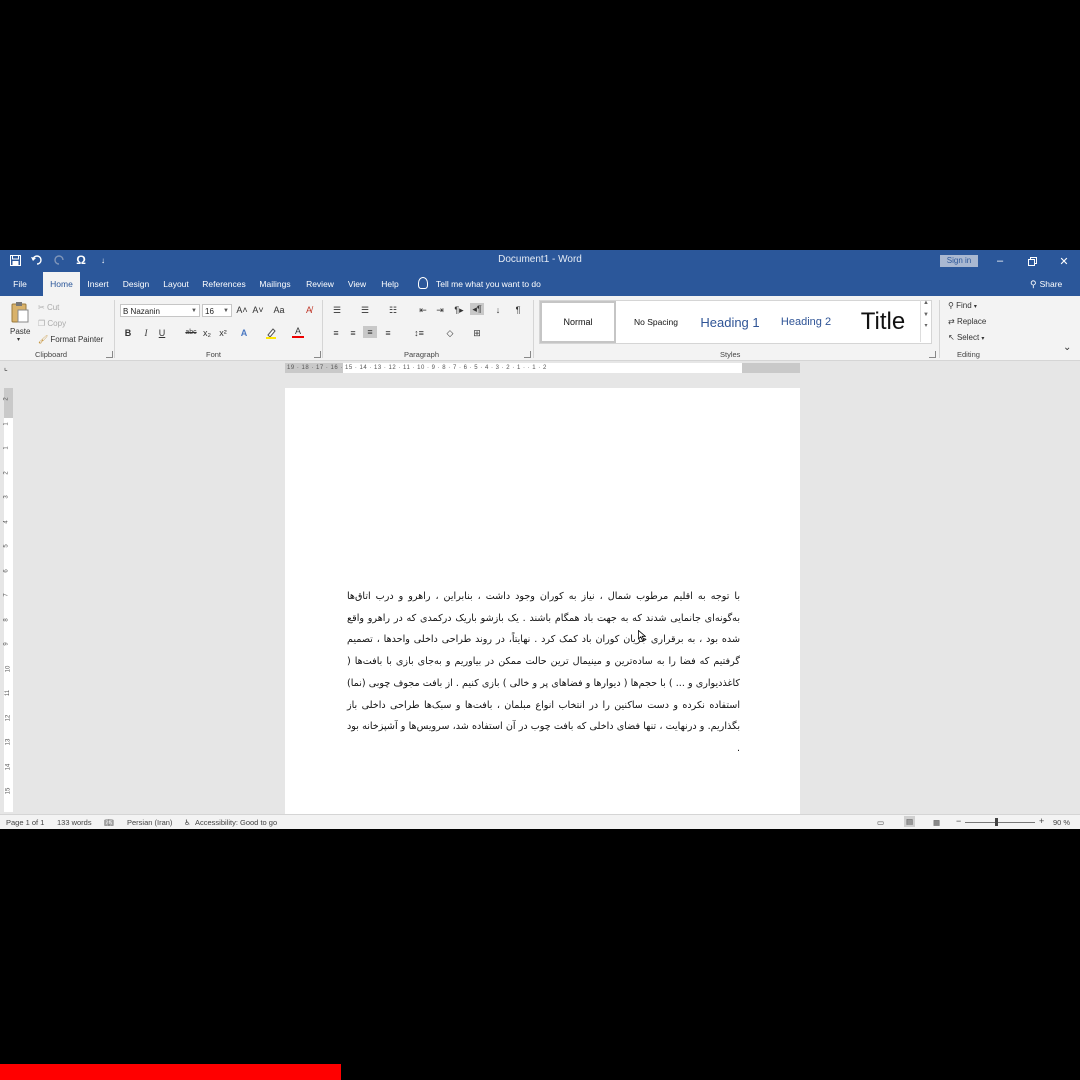 This screenshot has height=1080, width=1080. What do you see at coordinates (109, 822) in the screenshot?
I see `proofing-icon: 📖︎` at bounding box center [109, 822].